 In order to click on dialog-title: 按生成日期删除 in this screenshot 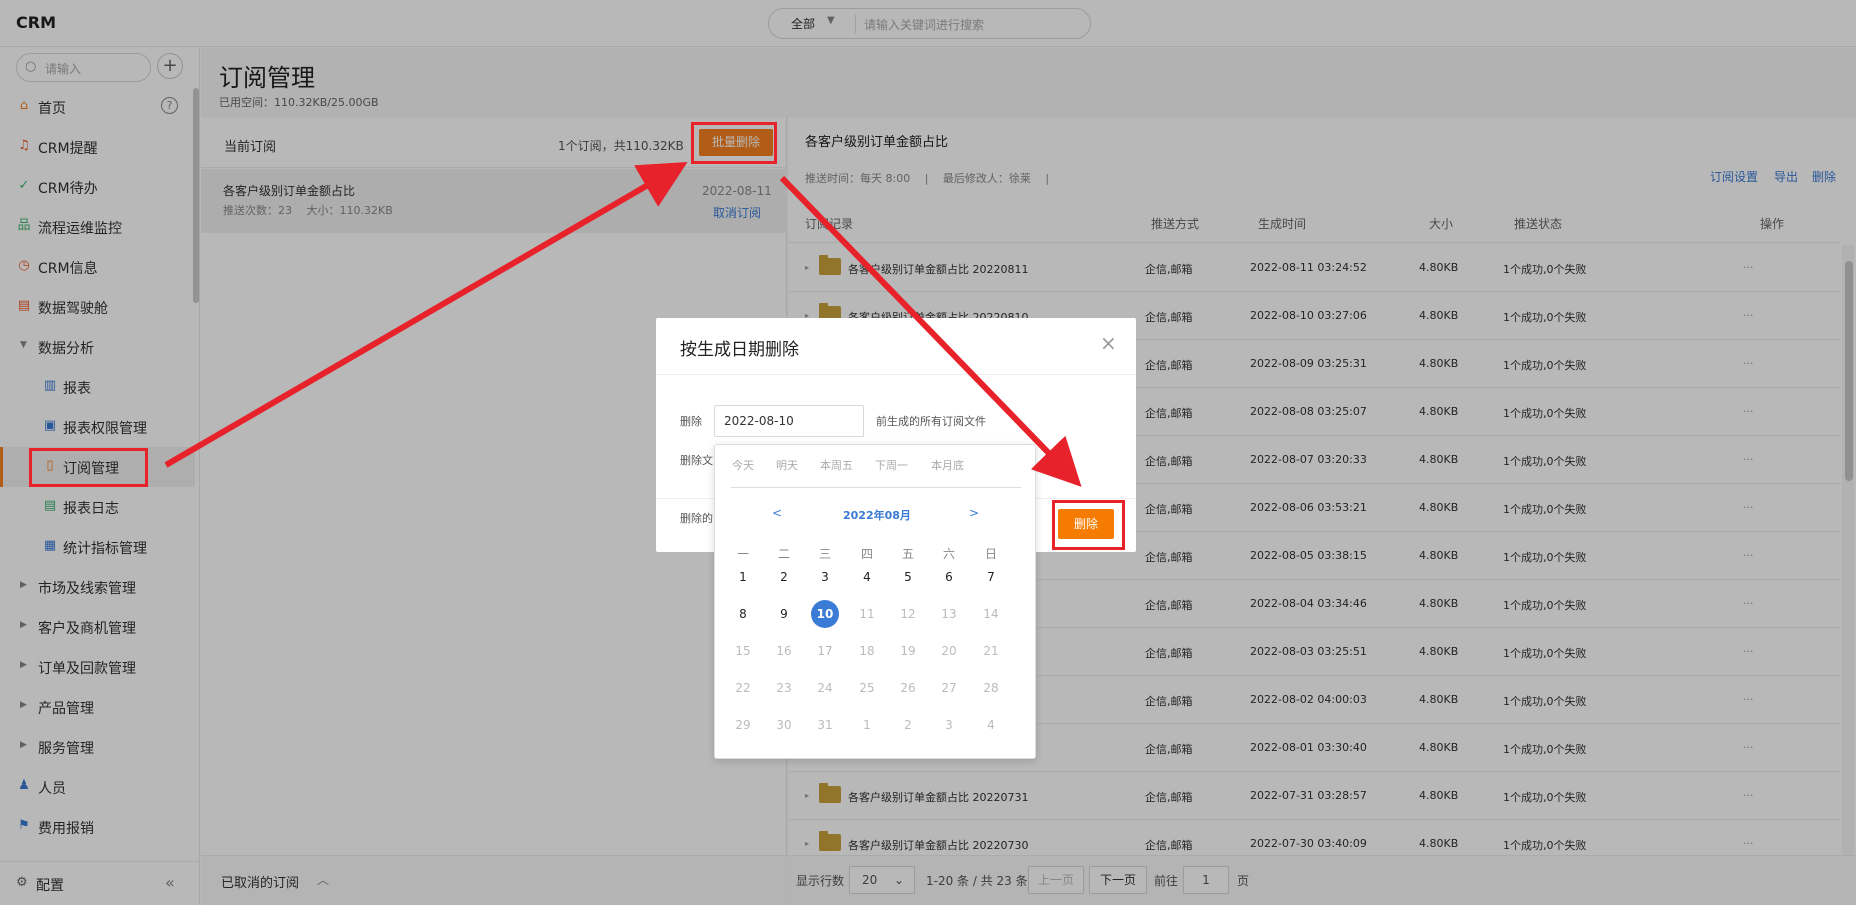, I will do `click(739, 350)`.